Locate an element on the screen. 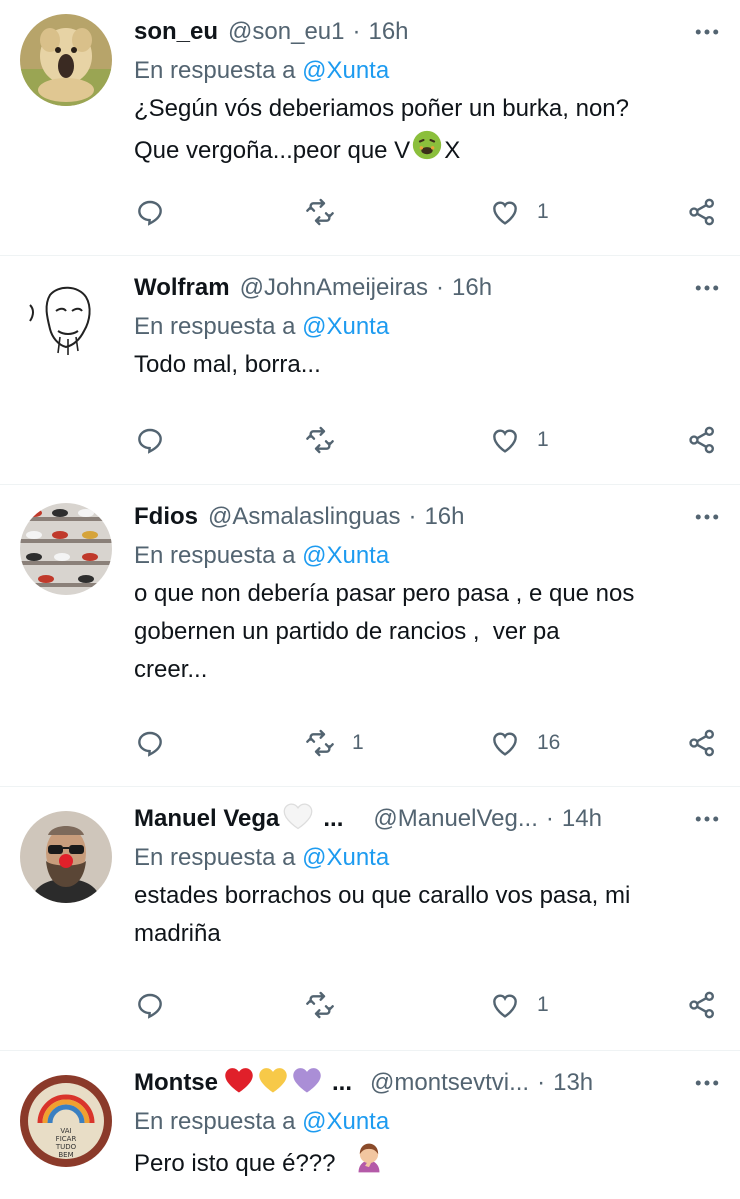  dog-avatar-icon is located at coordinates (66, 60).